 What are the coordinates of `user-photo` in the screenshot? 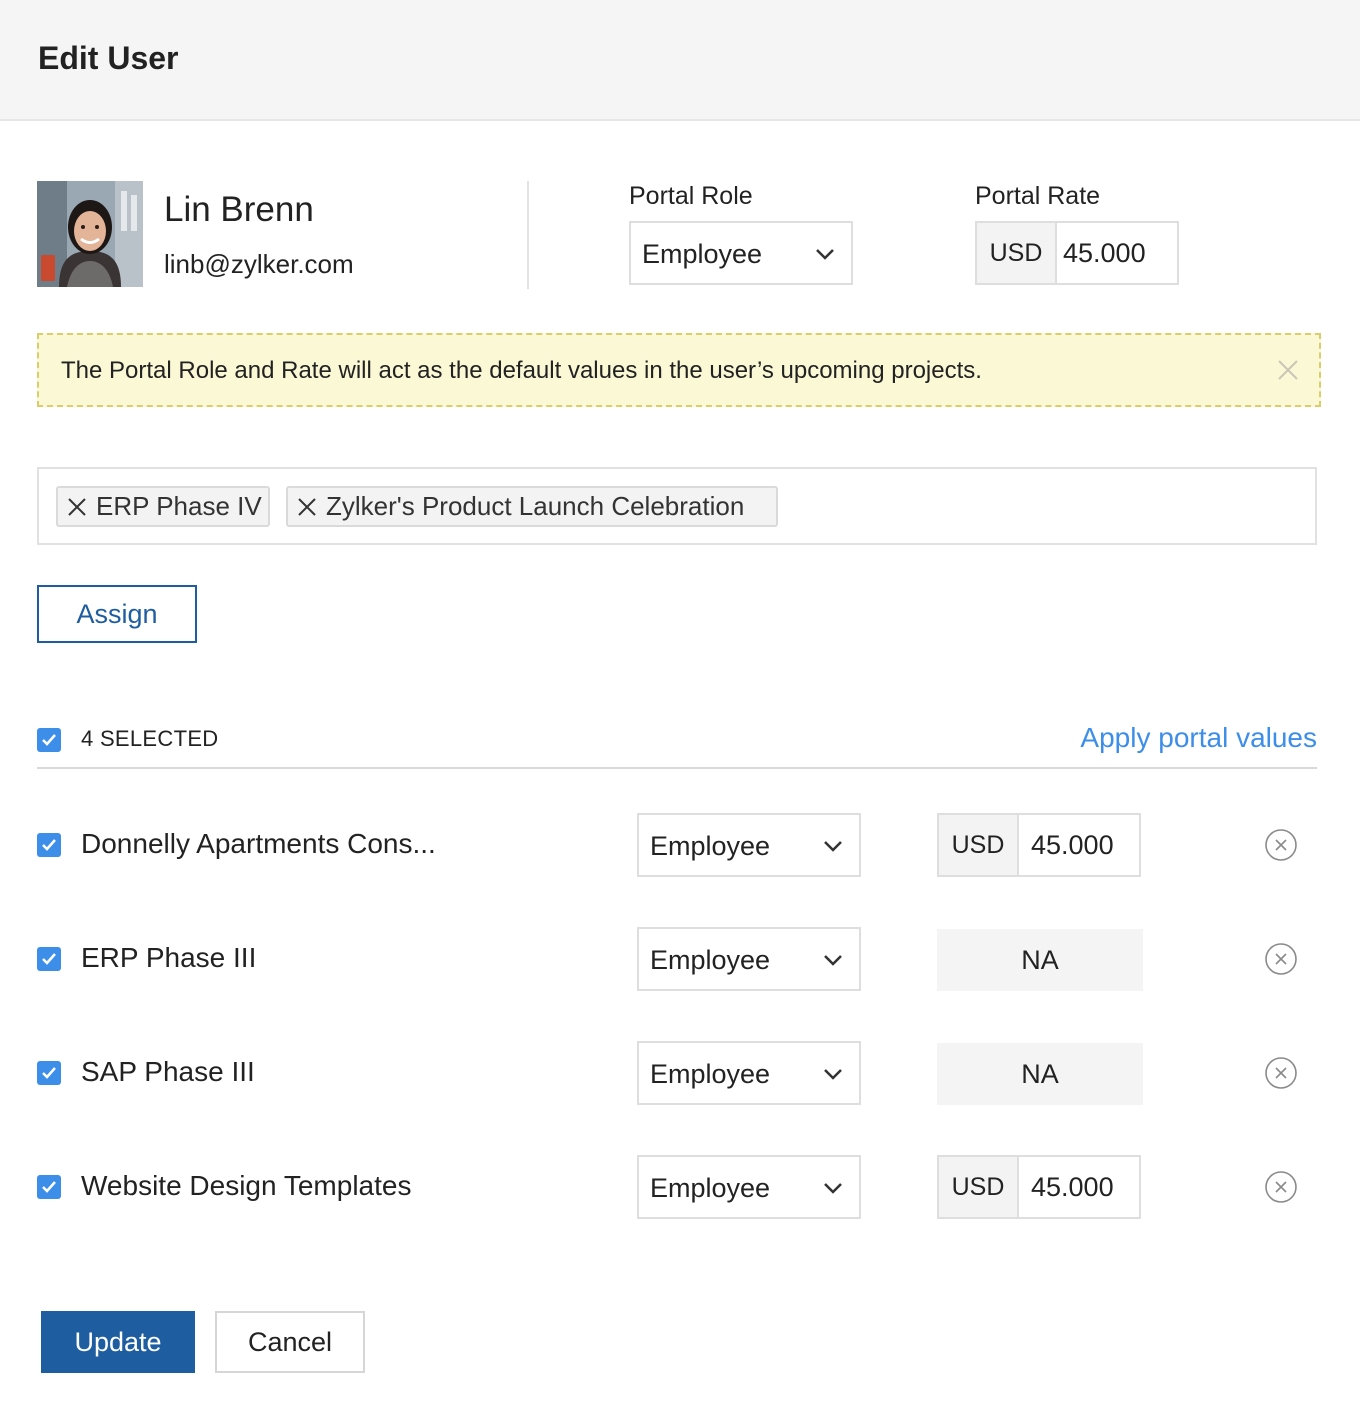 It's located at (90, 234).